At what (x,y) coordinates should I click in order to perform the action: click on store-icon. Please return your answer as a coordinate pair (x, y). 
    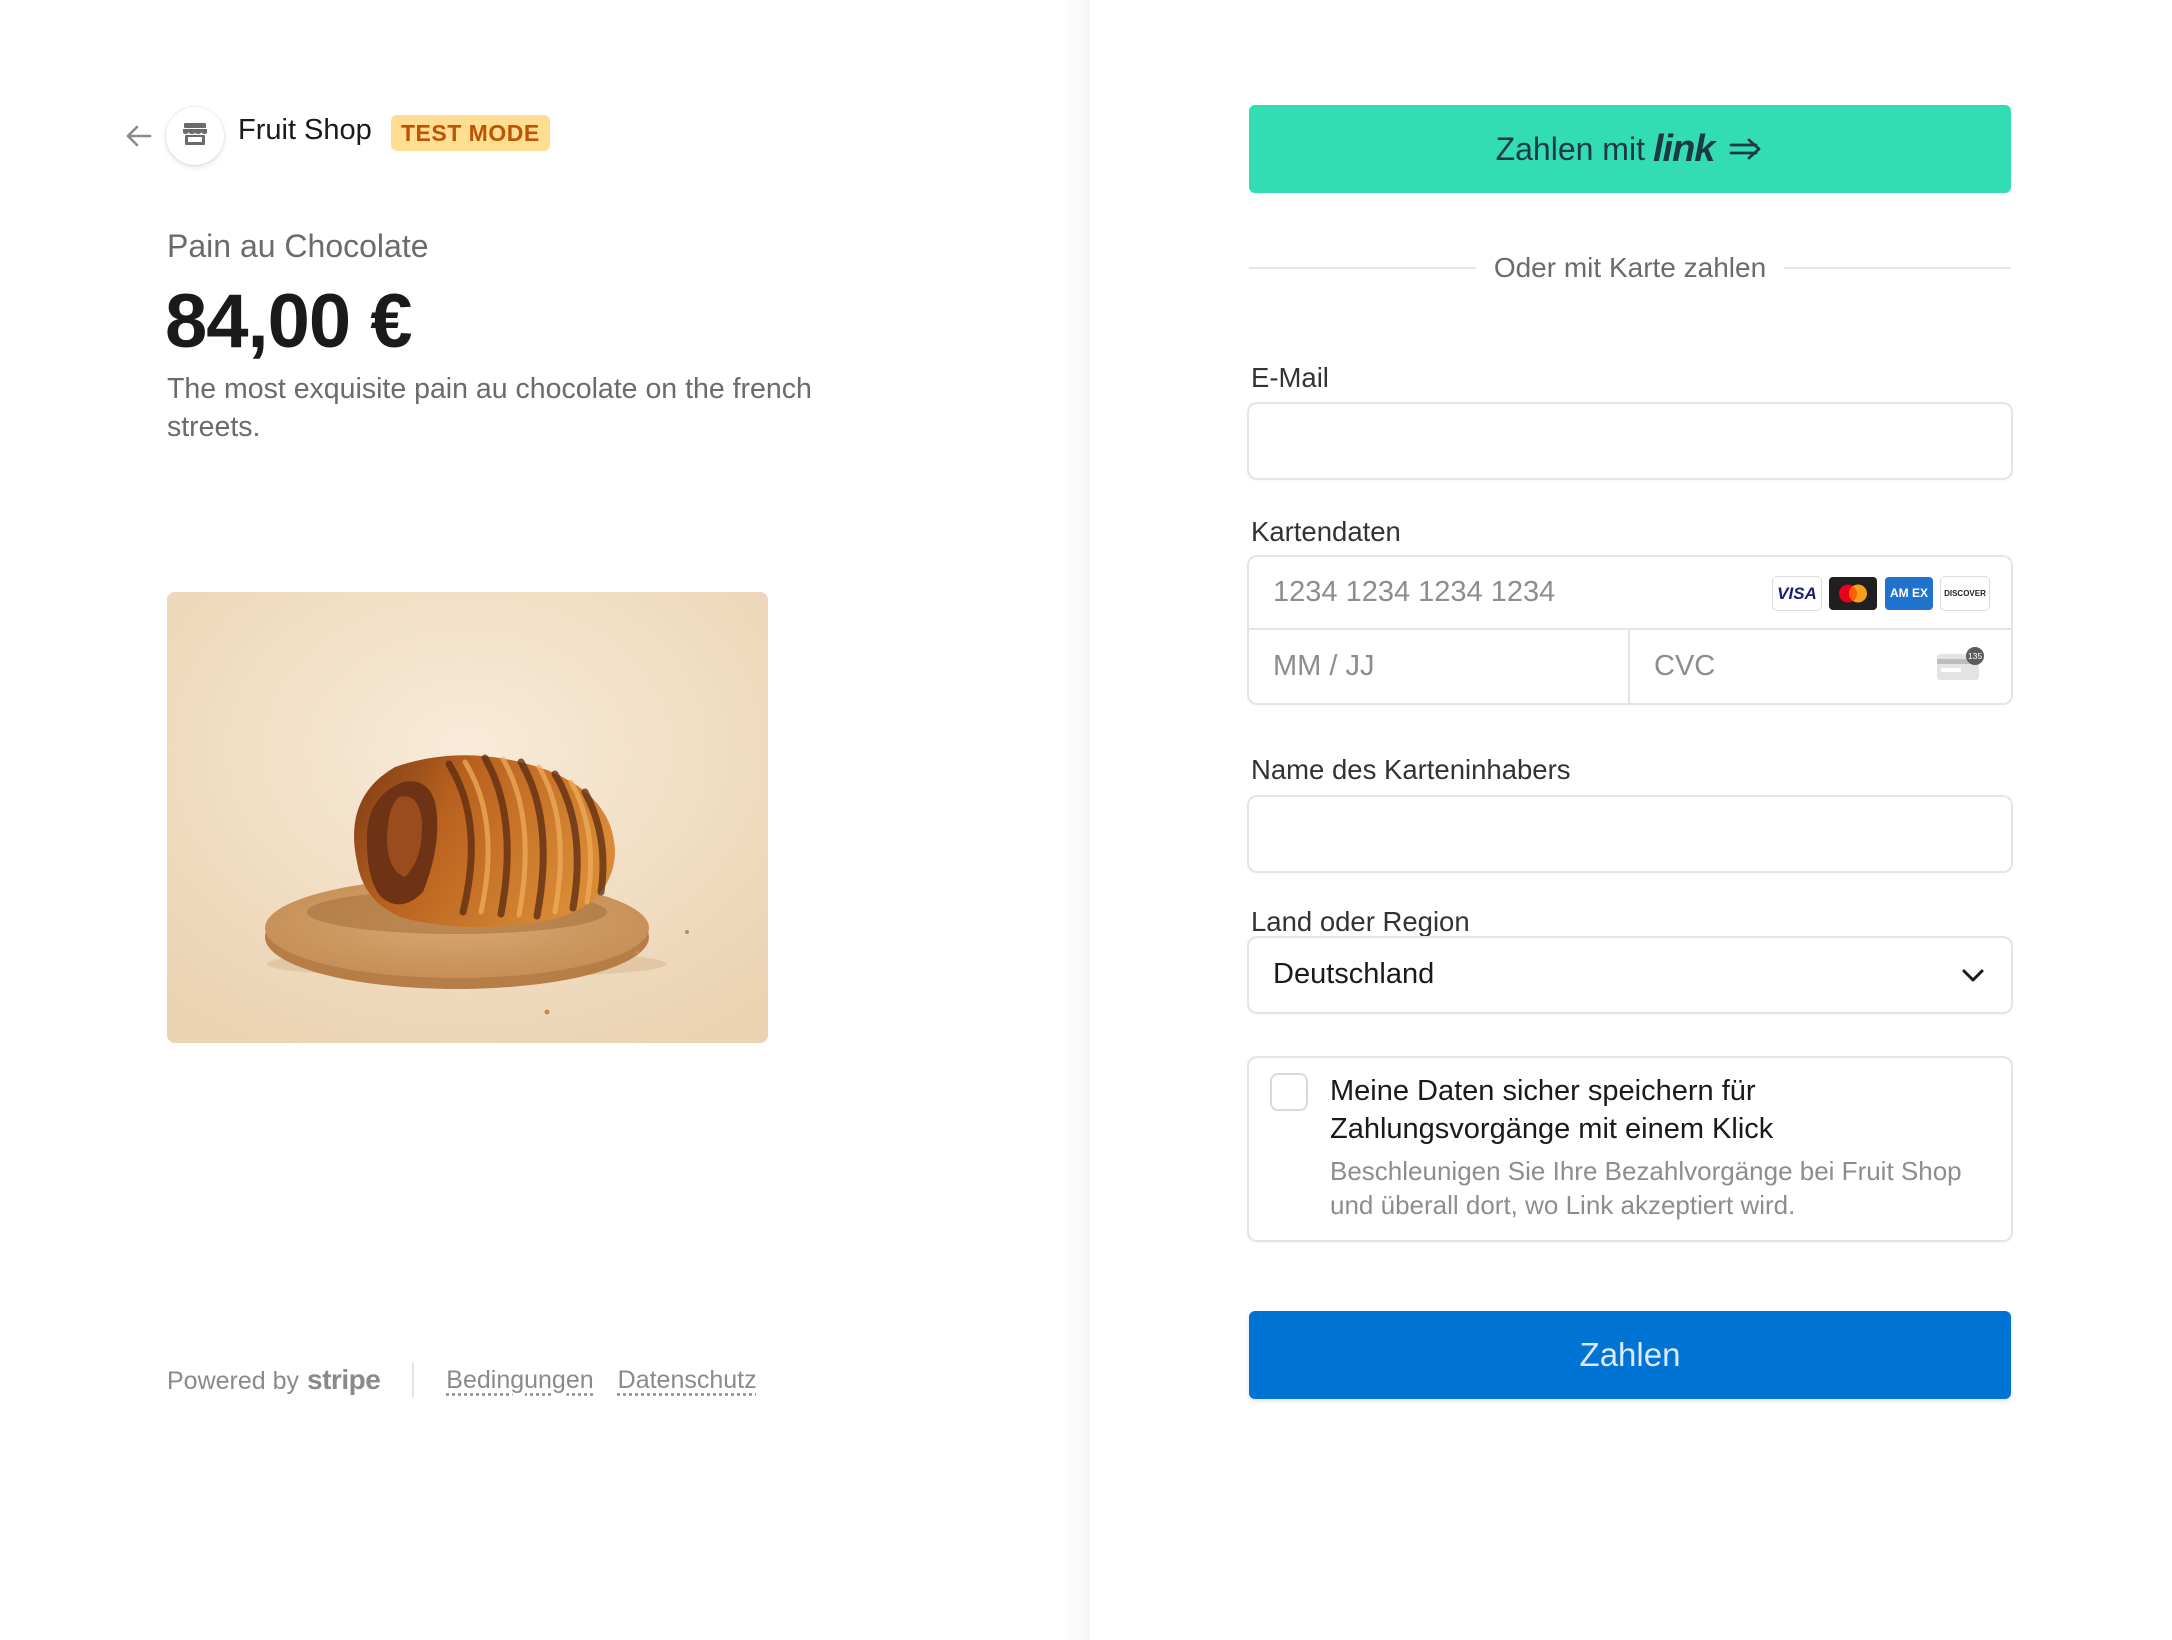
    Looking at the image, I should click on (195, 136).